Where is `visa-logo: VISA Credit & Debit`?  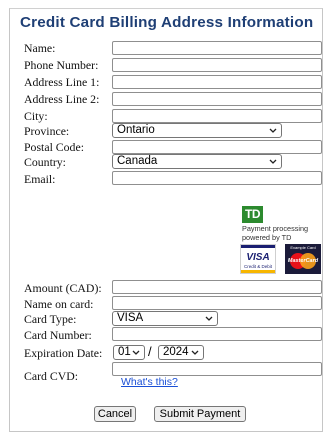 visa-logo: VISA Credit & Debit is located at coordinates (258, 259).